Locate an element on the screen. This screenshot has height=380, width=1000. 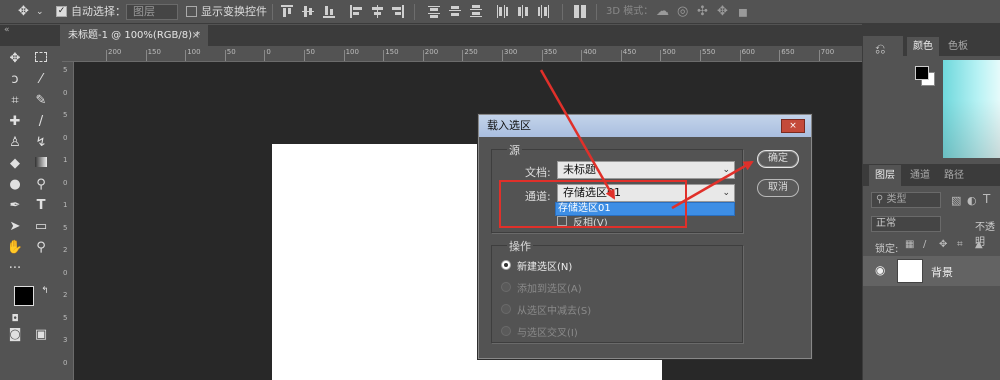
annotation-arrows is located at coordinates (646, 139).